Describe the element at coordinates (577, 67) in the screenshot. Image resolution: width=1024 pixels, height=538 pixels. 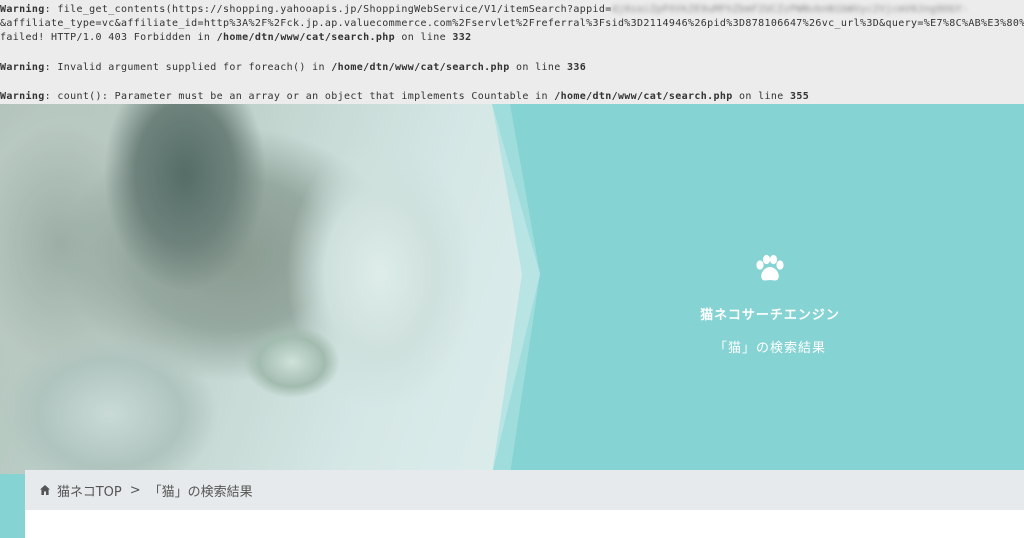
I see `warning-line-number: 336` at that location.